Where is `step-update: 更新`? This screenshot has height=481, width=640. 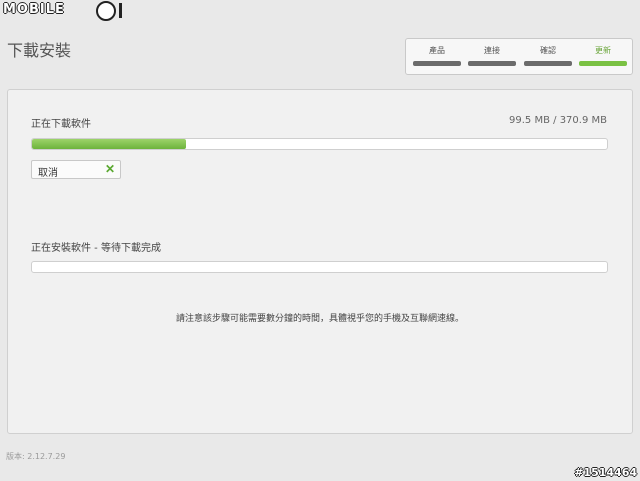
step-update: 更新 is located at coordinates (603, 55).